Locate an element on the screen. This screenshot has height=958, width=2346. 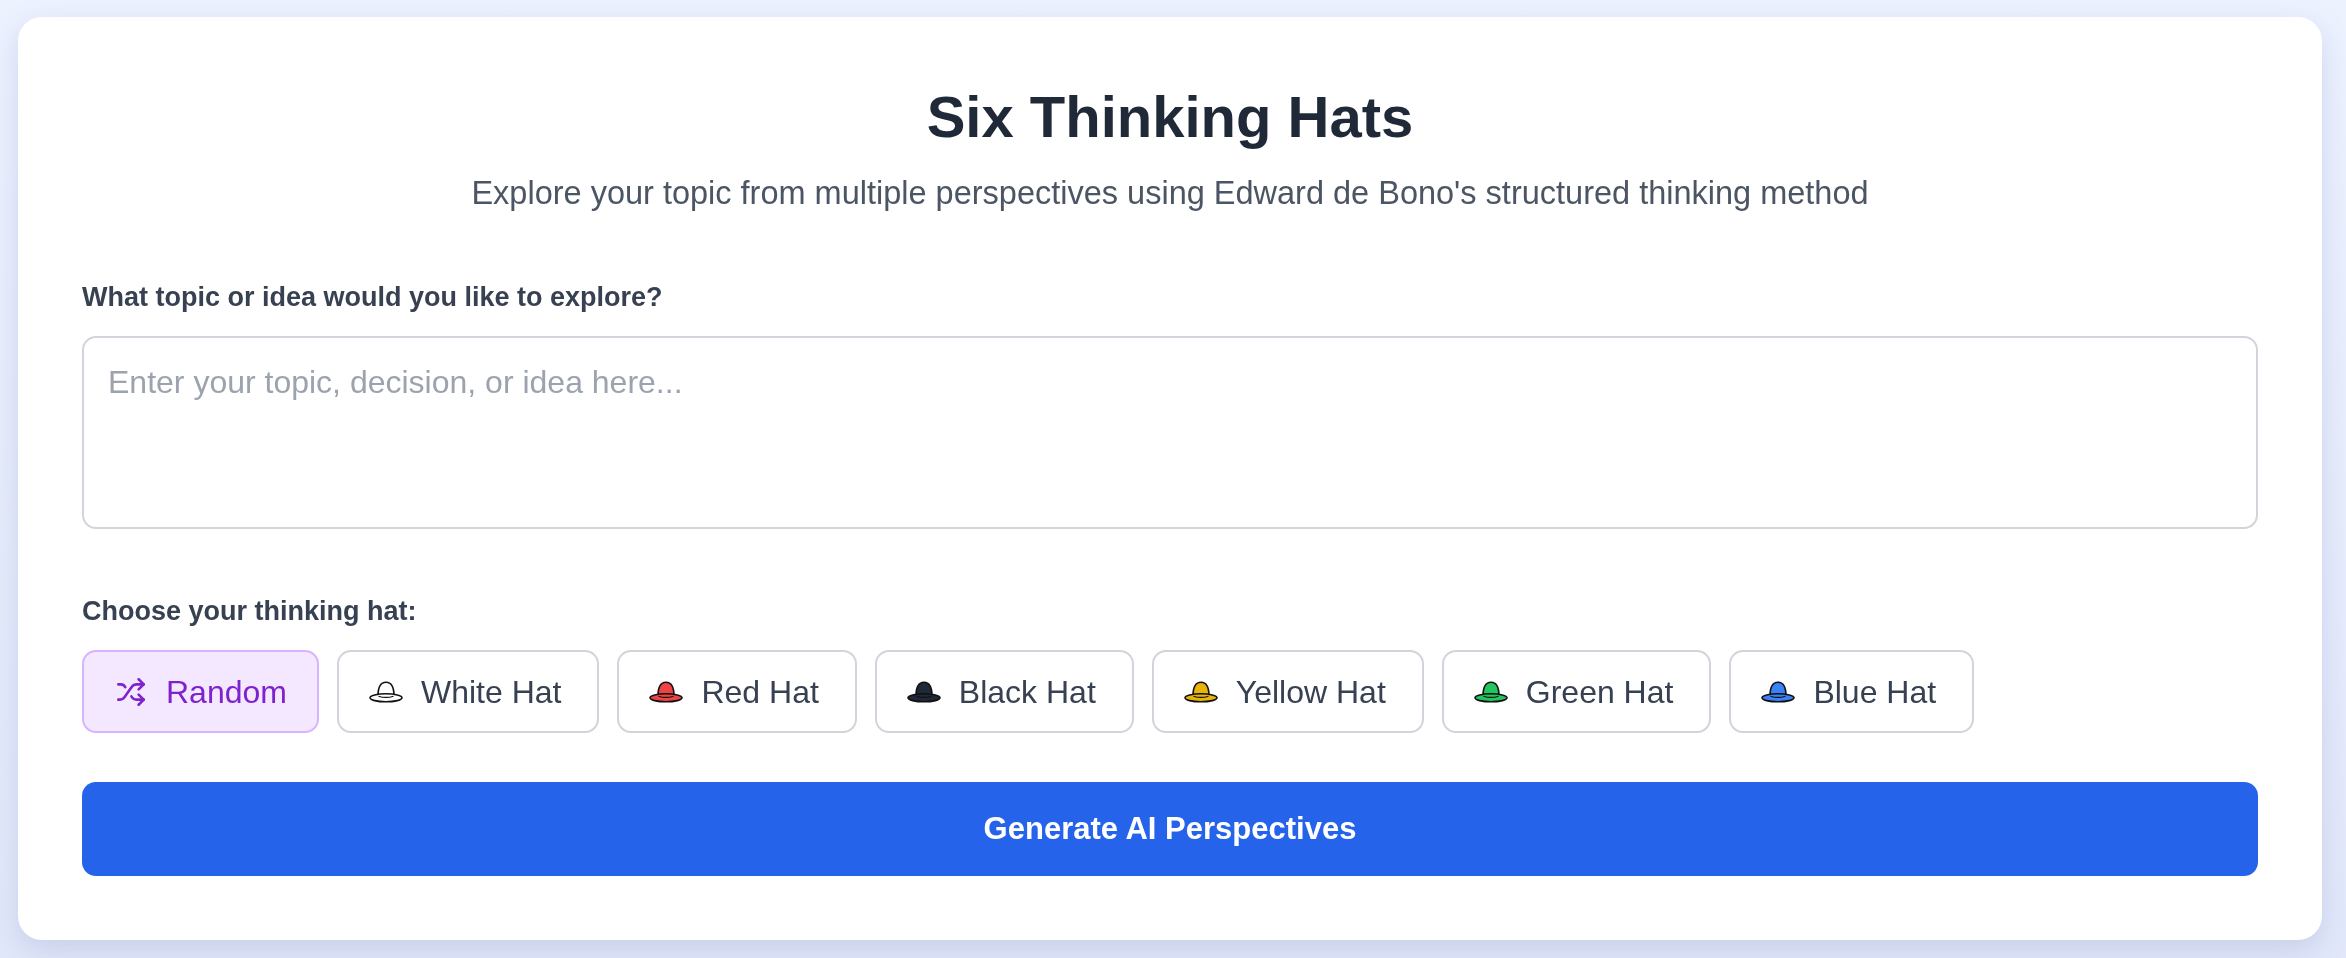
hat-button: Green Hat is located at coordinates (1576, 691).